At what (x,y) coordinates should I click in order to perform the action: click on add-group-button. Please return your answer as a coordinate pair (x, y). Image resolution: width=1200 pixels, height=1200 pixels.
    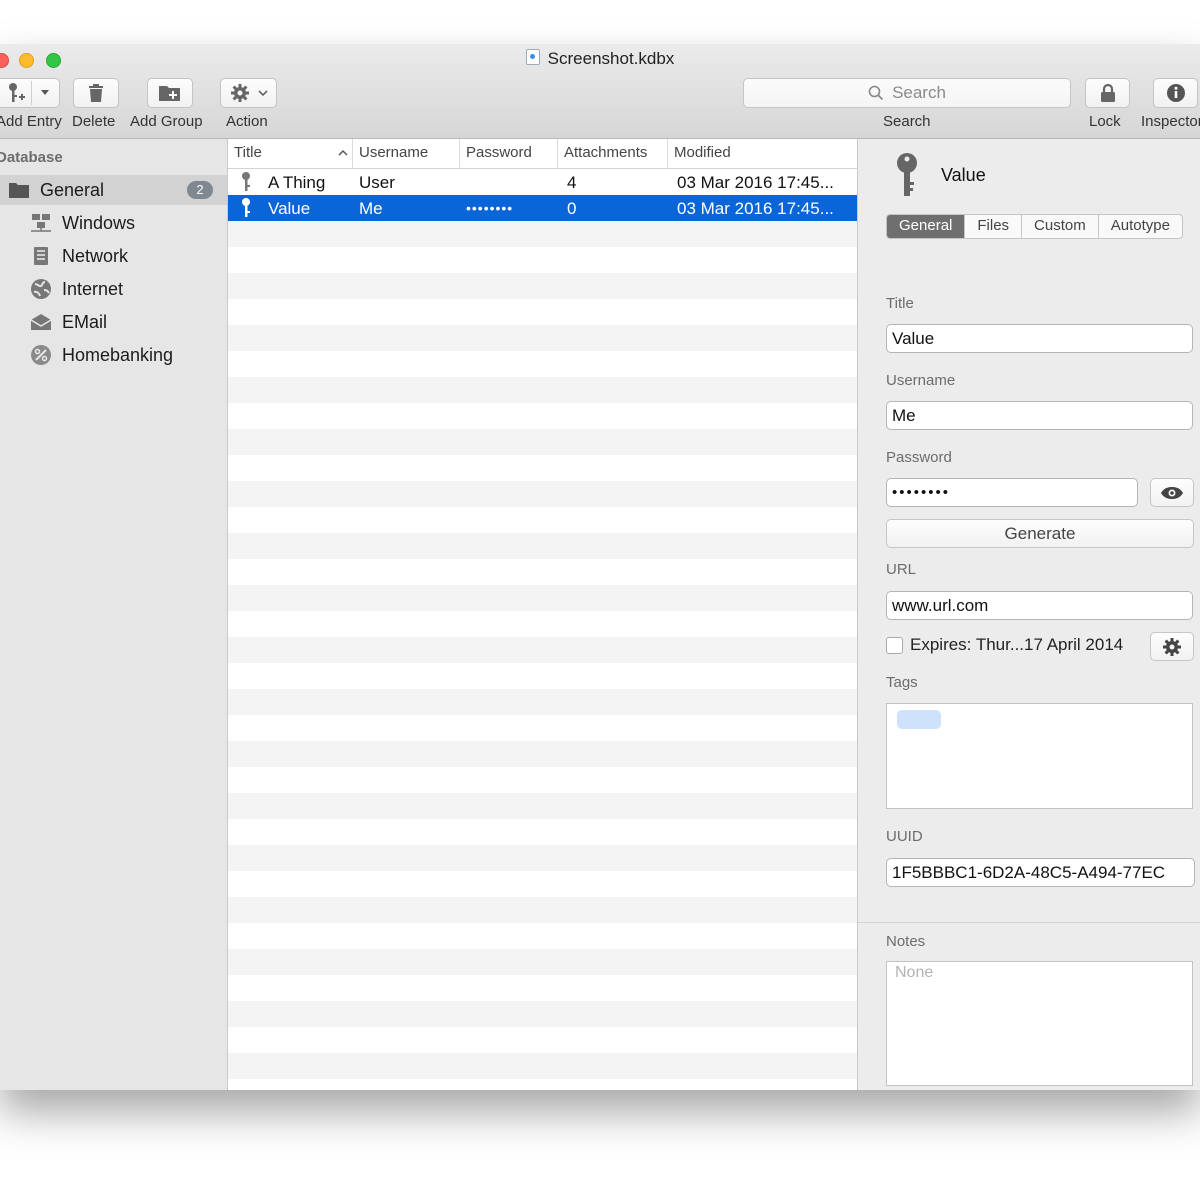
    Looking at the image, I should click on (170, 93).